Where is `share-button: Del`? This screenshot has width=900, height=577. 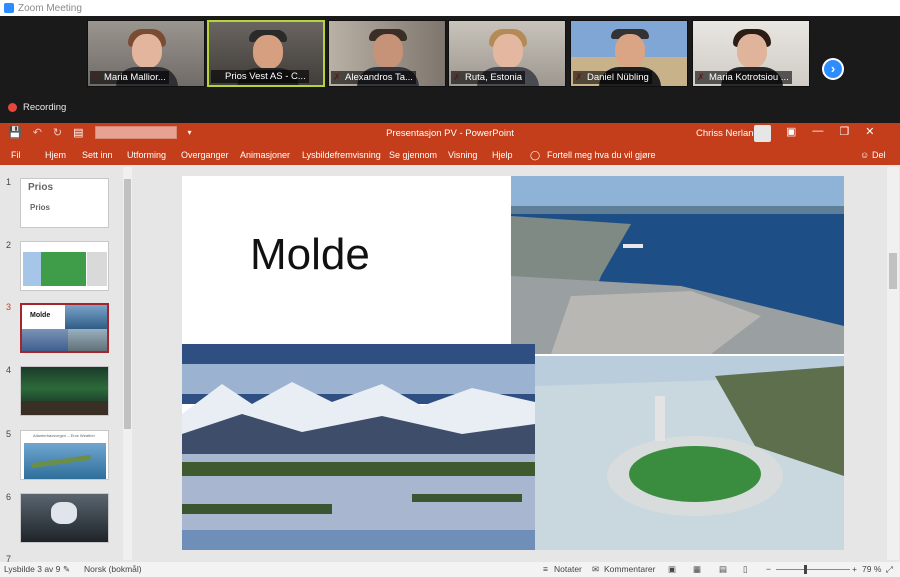 share-button: Del is located at coordinates (879, 155).